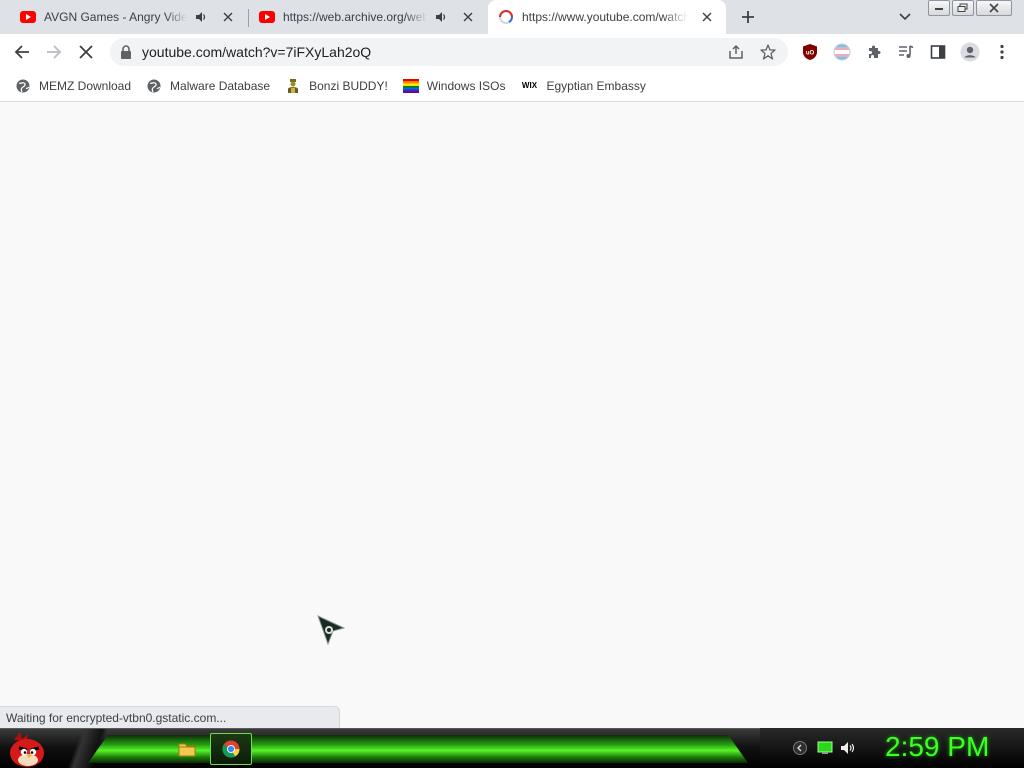 This screenshot has width=1024, height=768. I want to click on tab-web-archive: https://web.archive.org/web/, so click(368, 17).